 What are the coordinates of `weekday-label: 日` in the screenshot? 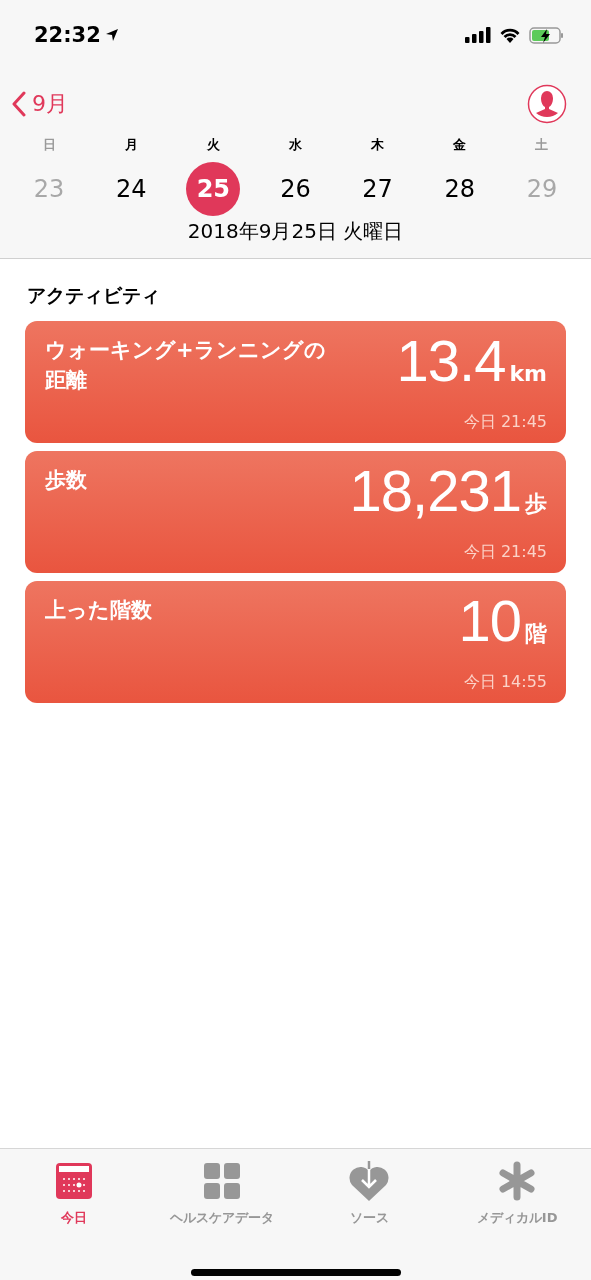 It's located at (49, 145).